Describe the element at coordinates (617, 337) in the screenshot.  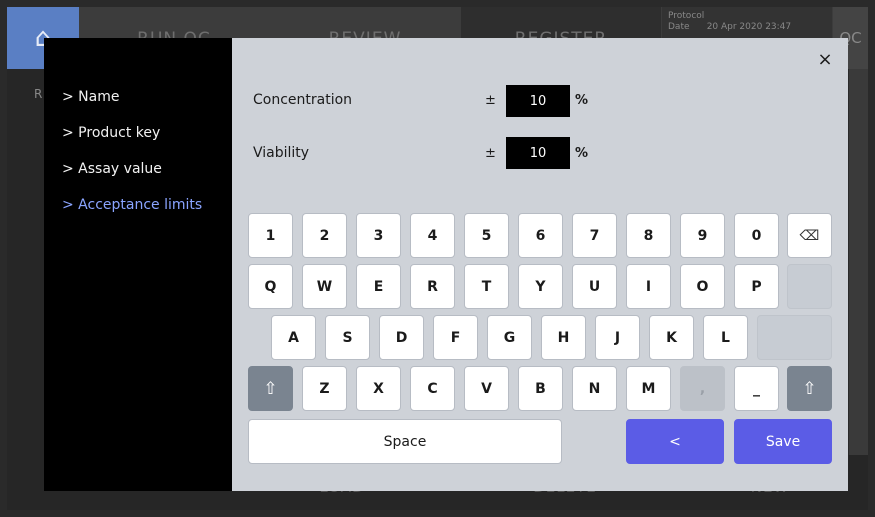
I see `key-j: J` at that location.